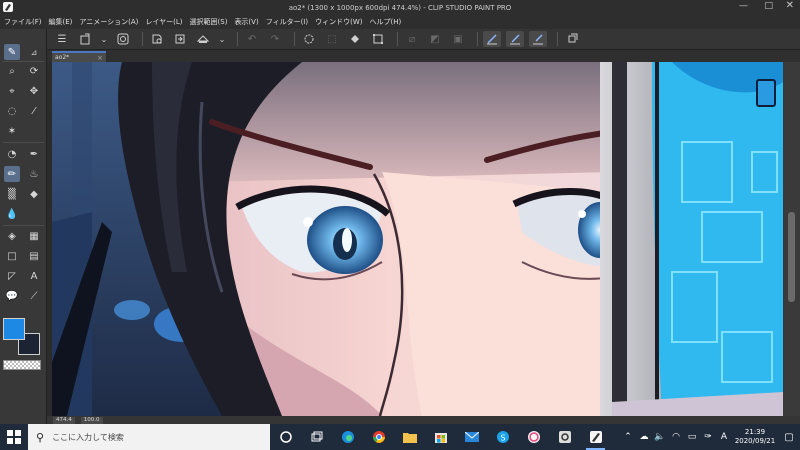 The width and height of the screenshot is (800, 450). Describe the element at coordinates (34, 52) in the screenshot. I see `subtool-icon: ⊿` at that location.